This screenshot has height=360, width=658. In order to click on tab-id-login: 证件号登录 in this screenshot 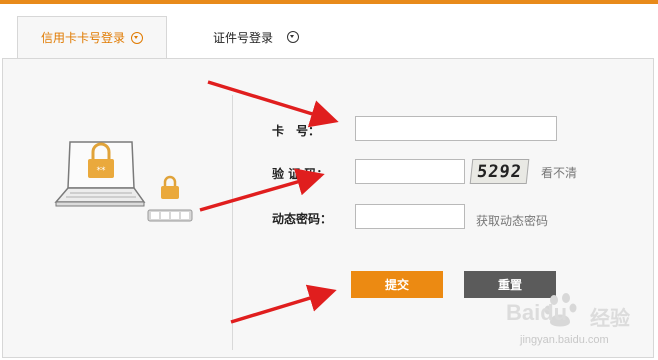, I will do `click(256, 37)`.